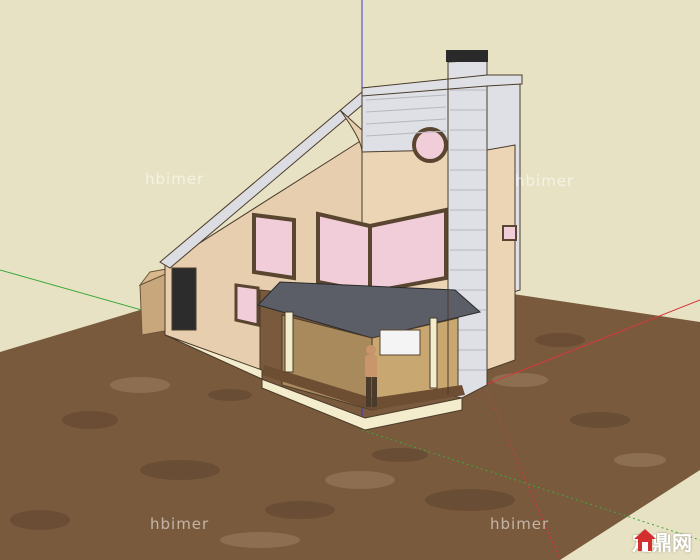  I want to click on porch-post-left, so click(289, 342).